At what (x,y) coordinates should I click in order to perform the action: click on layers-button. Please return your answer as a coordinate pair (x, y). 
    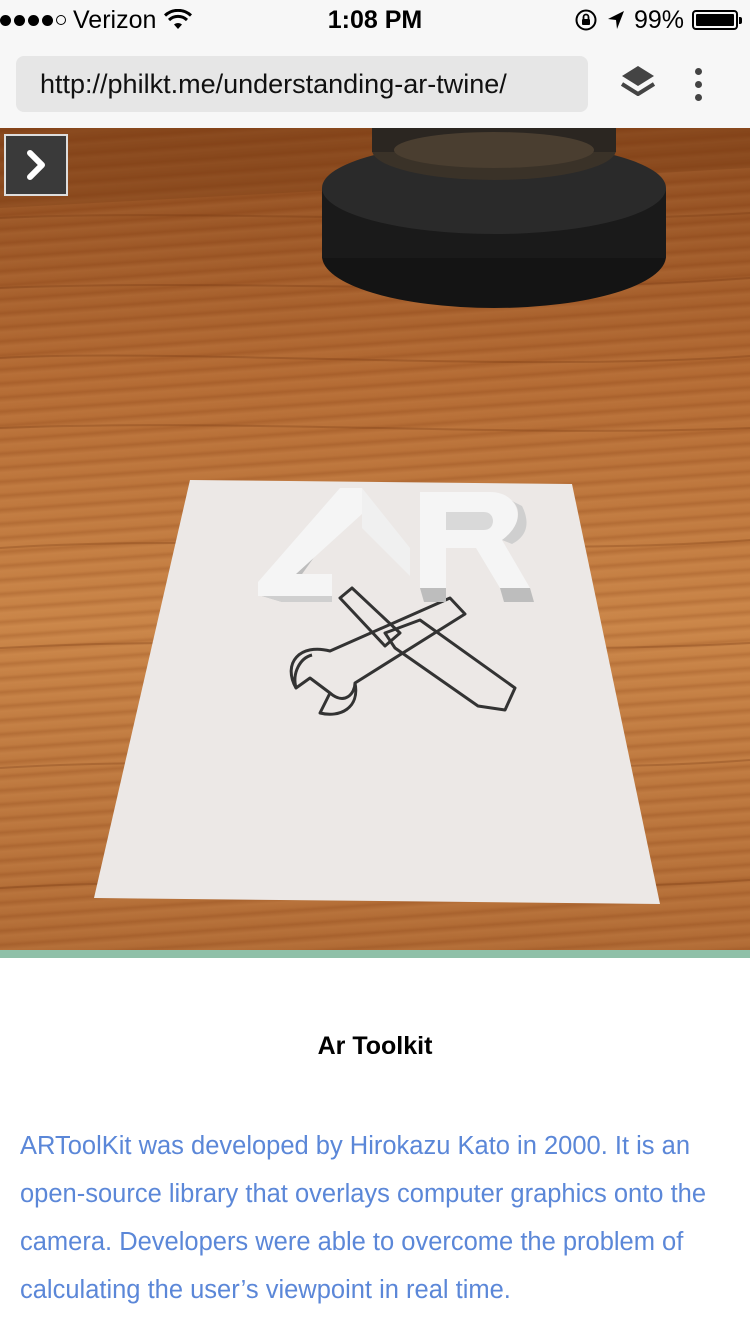
    Looking at the image, I should click on (638, 84).